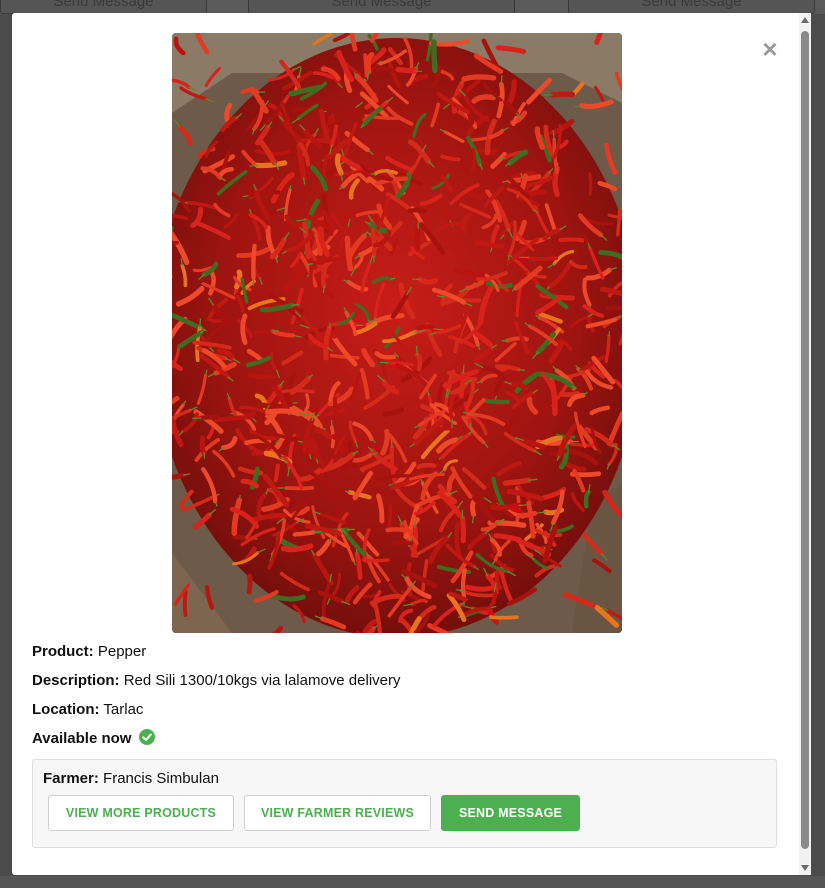 The width and height of the screenshot is (825, 888). Describe the element at coordinates (412, 655) in the screenshot. I see `product-row: Product: Pepper` at that location.